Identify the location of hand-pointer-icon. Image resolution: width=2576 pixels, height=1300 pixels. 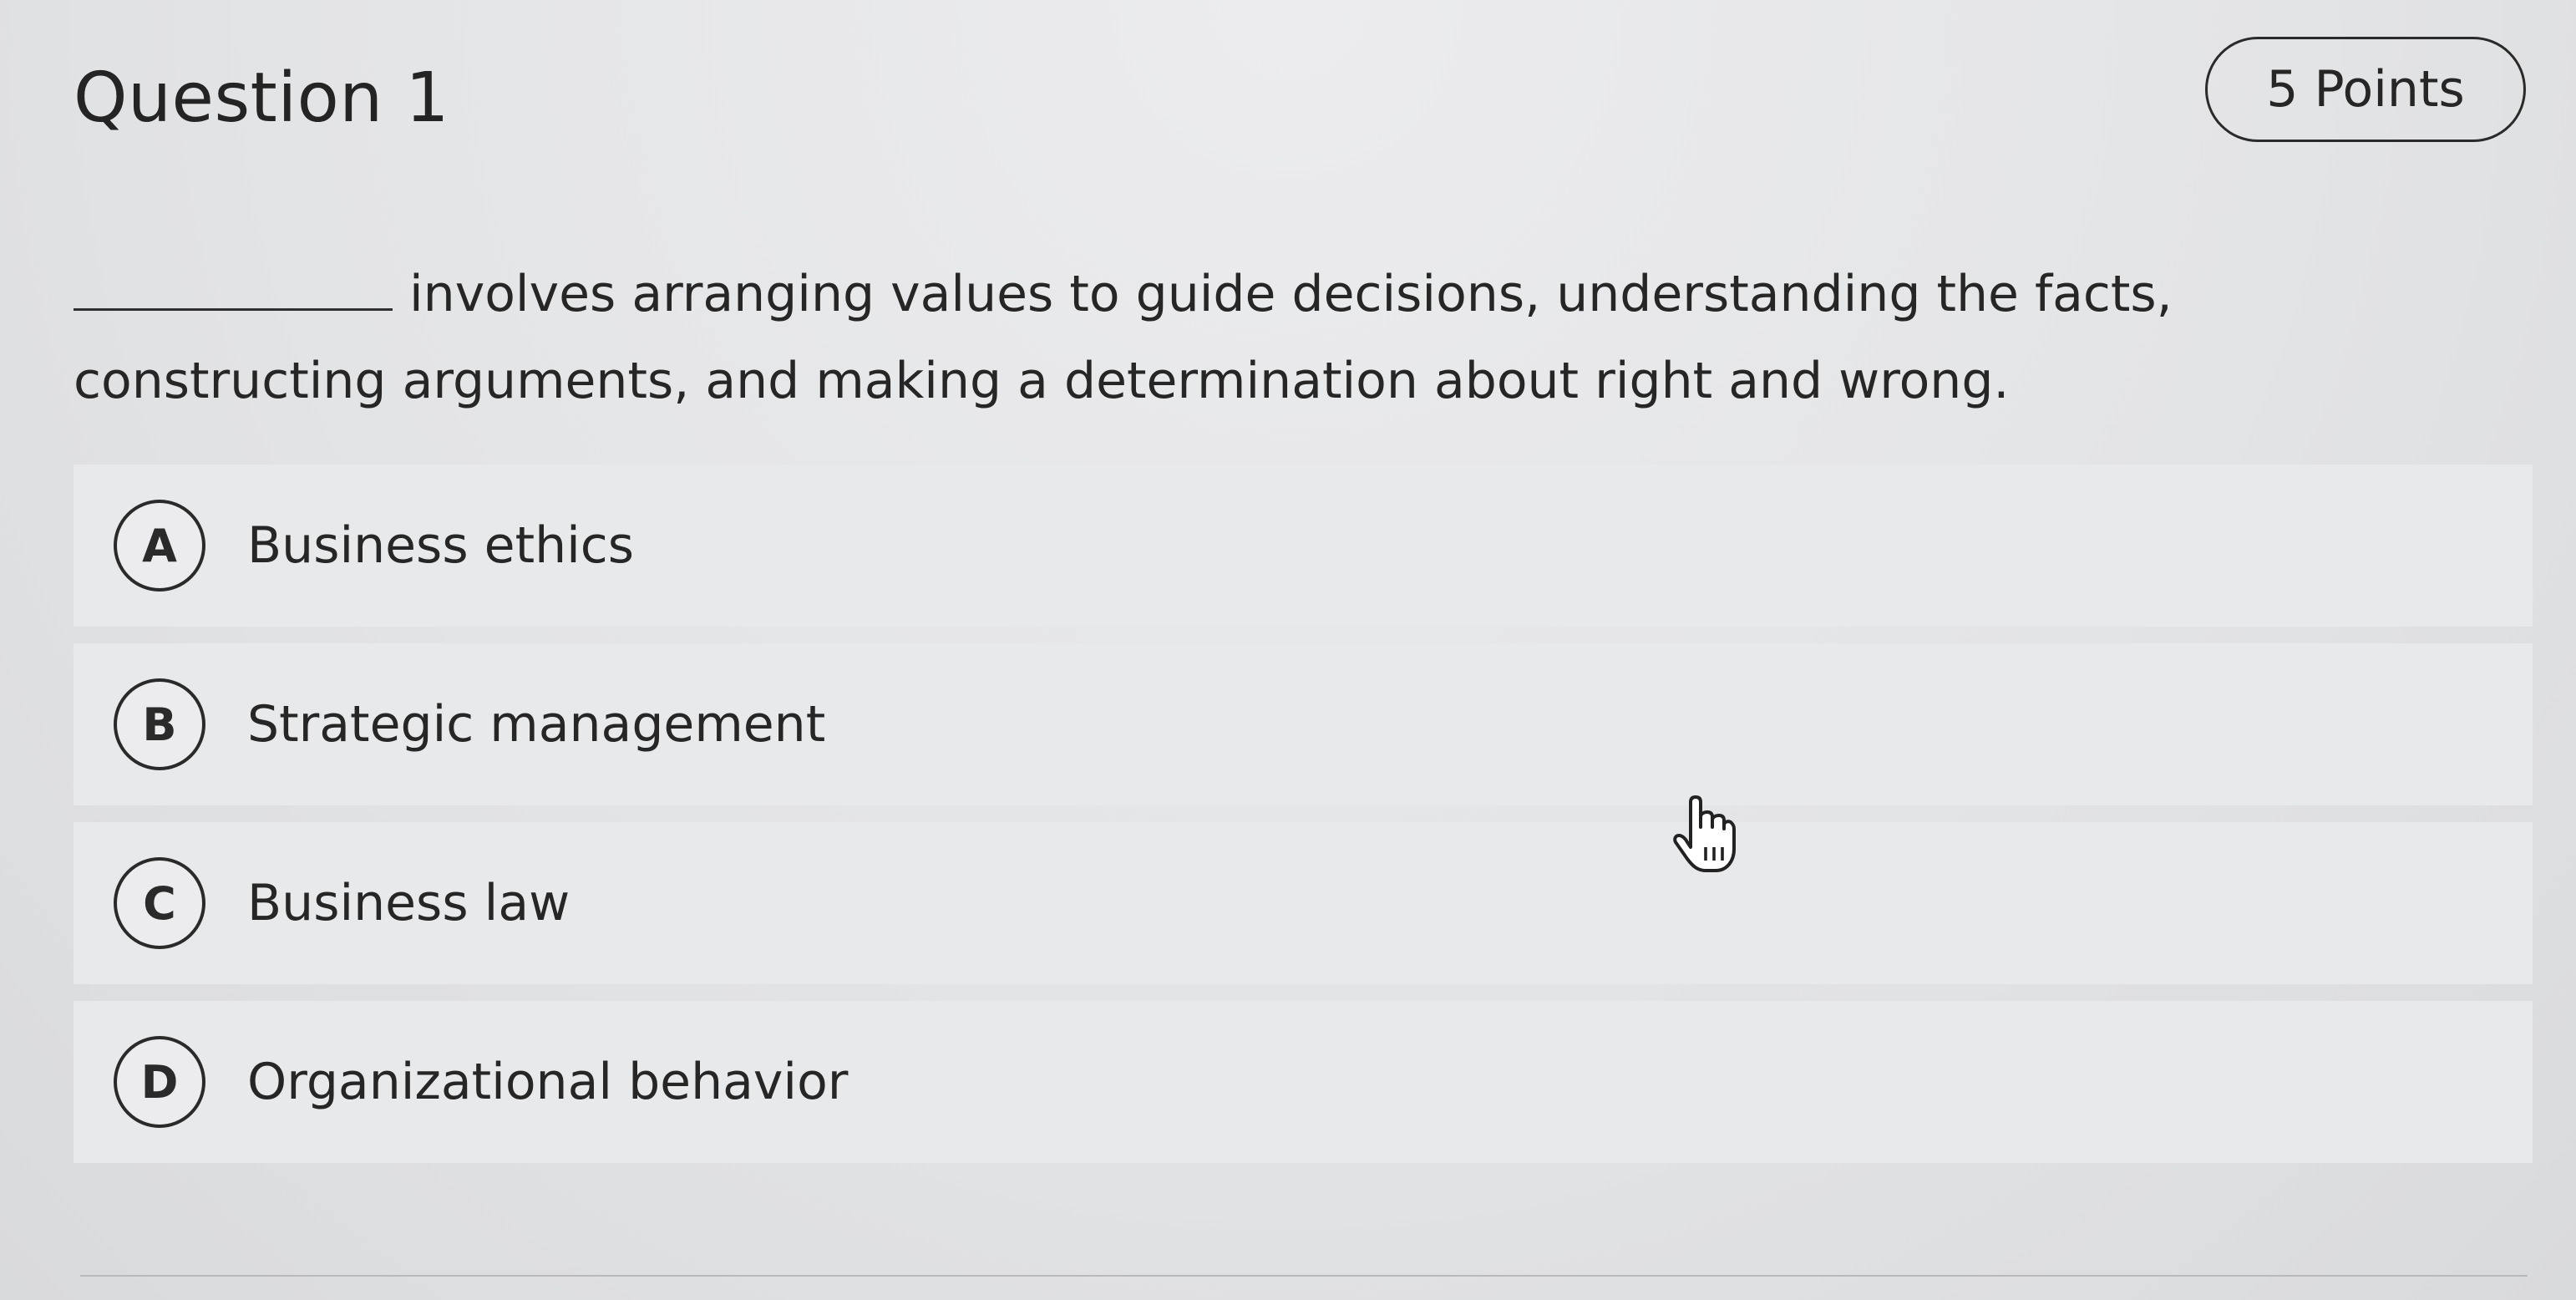
(1704, 833).